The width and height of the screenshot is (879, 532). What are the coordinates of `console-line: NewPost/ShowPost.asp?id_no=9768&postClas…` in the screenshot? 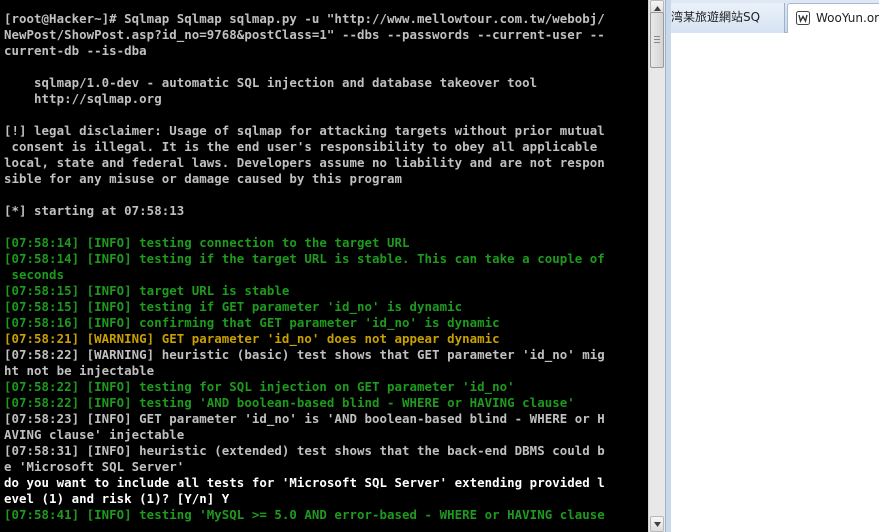 It's located at (304, 34).